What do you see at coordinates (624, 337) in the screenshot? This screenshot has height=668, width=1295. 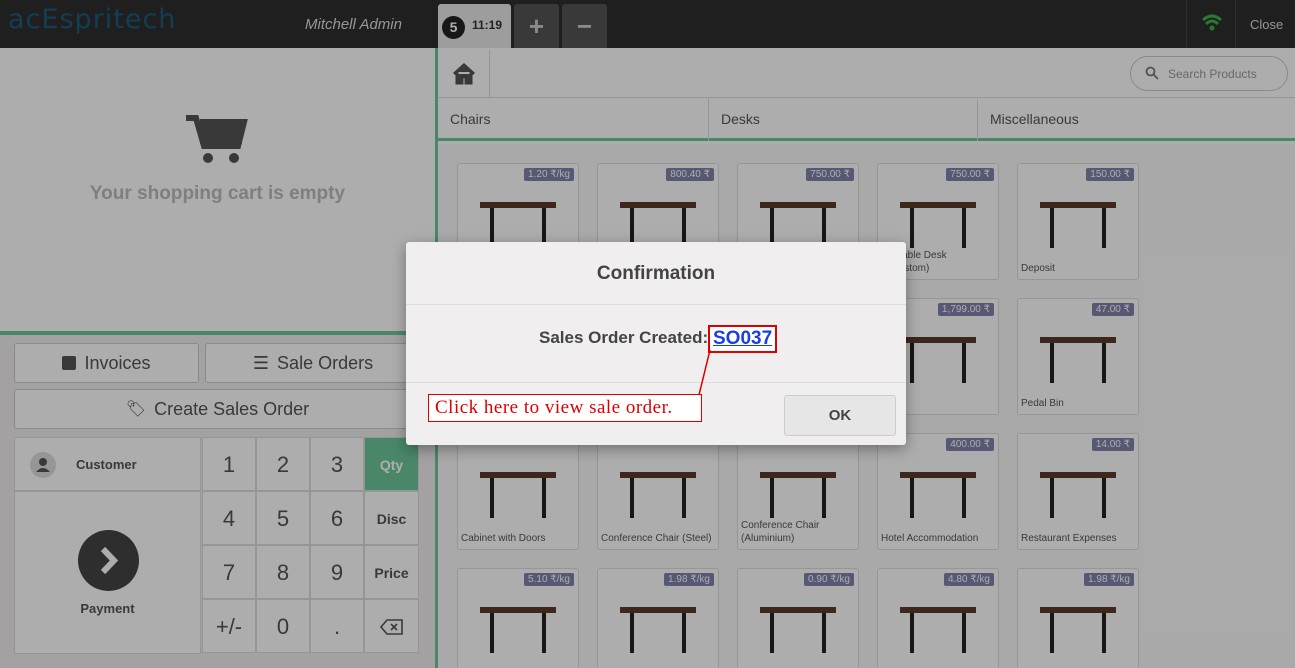 I see `dialog-message: Sales Order Created:` at bounding box center [624, 337].